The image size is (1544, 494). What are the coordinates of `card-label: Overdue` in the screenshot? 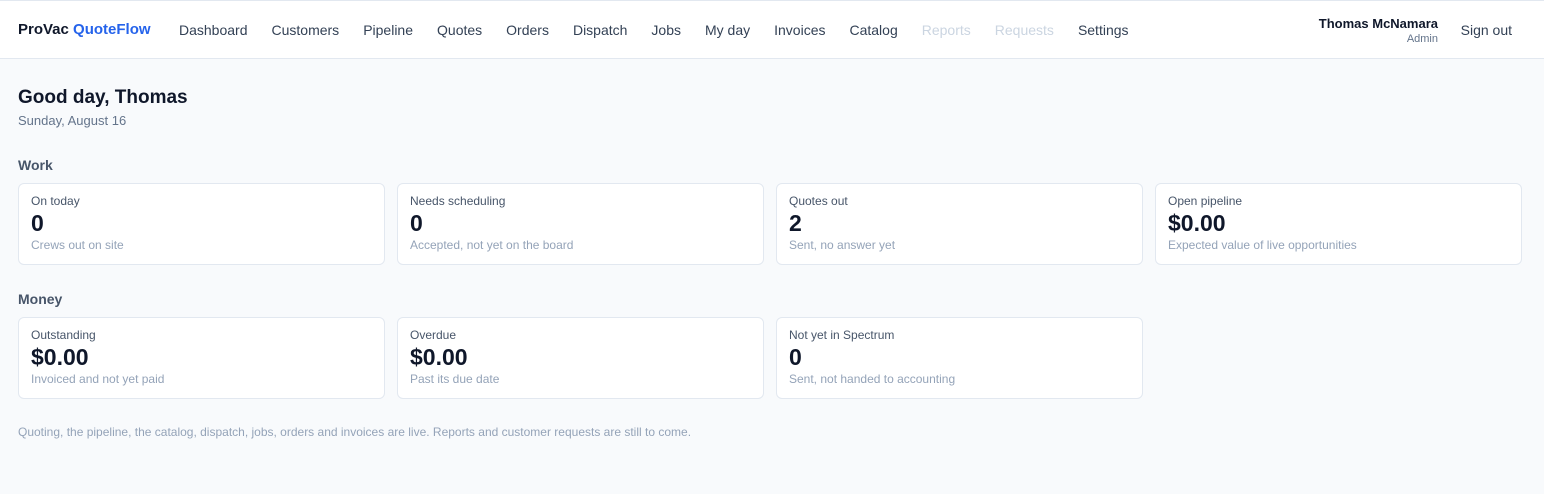 It's located at (433, 335).